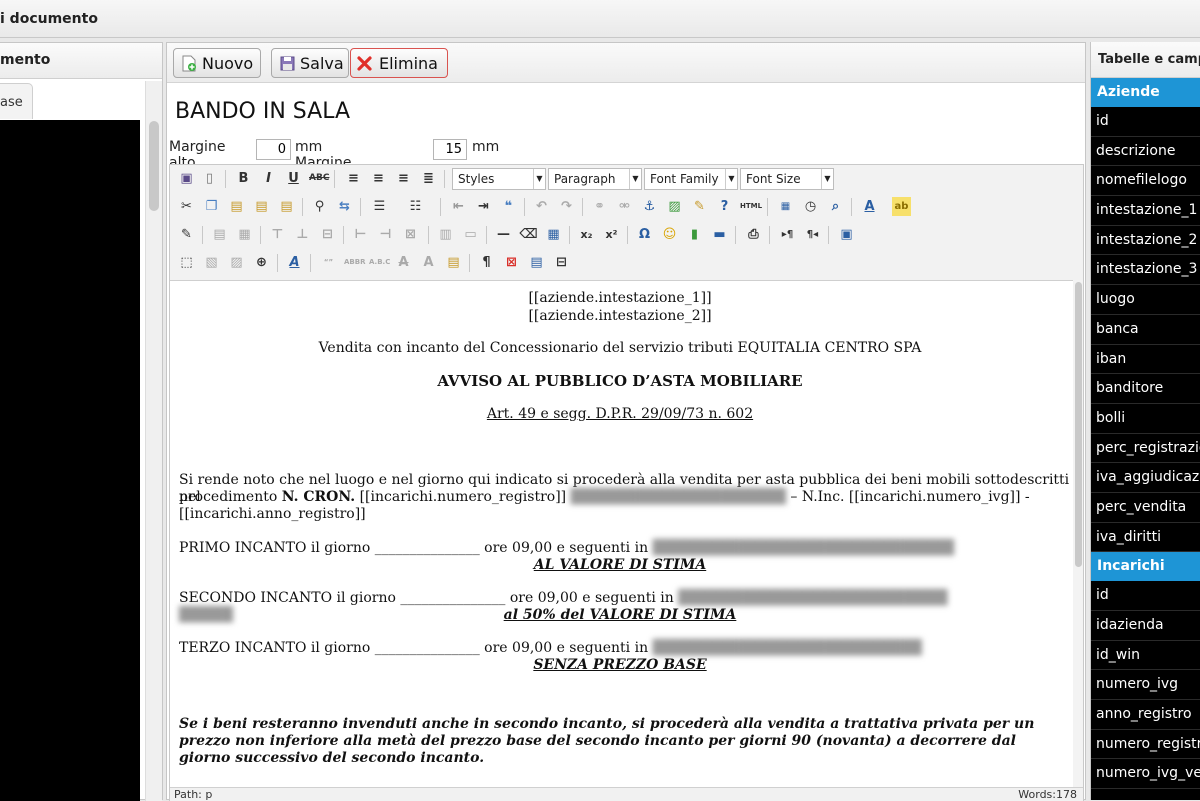  What do you see at coordinates (787, 234) in the screenshot?
I see `ltr-icon: ▸¶` at bounding box center [787, 234].